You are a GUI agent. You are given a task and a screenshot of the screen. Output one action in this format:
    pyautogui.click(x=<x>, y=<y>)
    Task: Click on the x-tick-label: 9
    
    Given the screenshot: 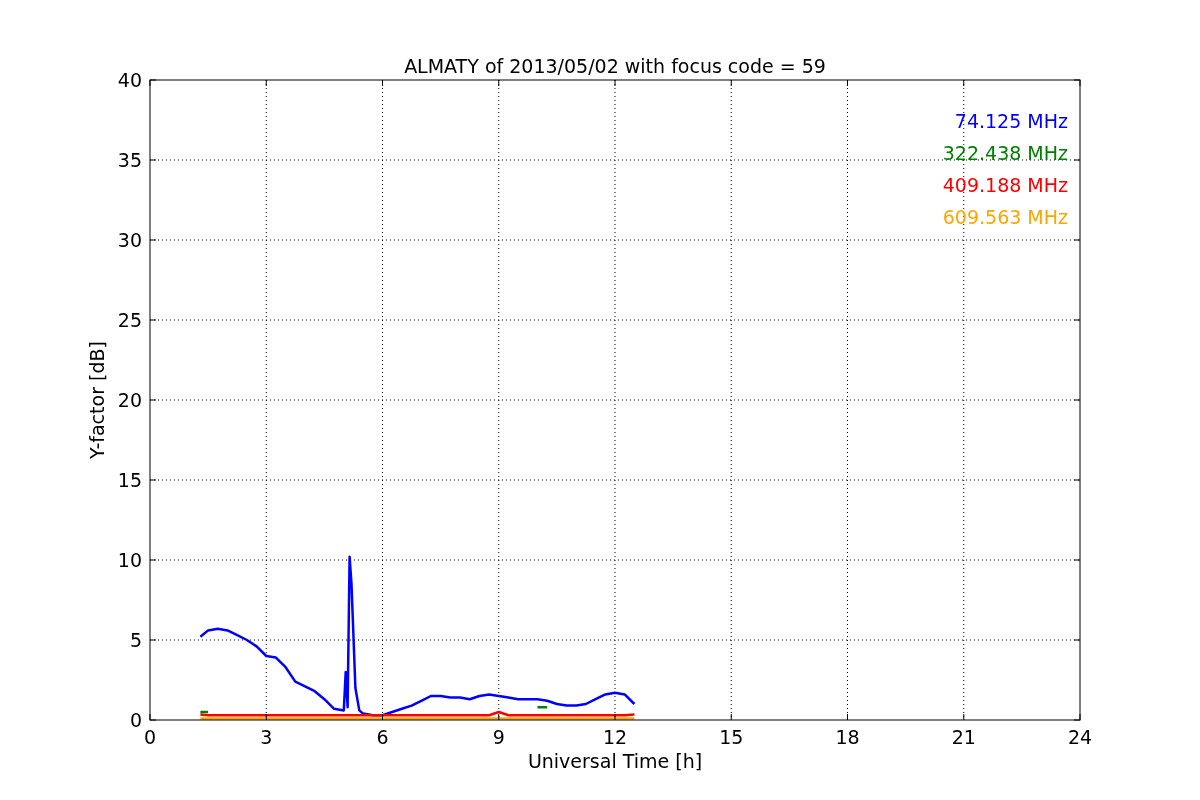 What is the action you would take?
    pyautogui.click(x=498, y=737)
    